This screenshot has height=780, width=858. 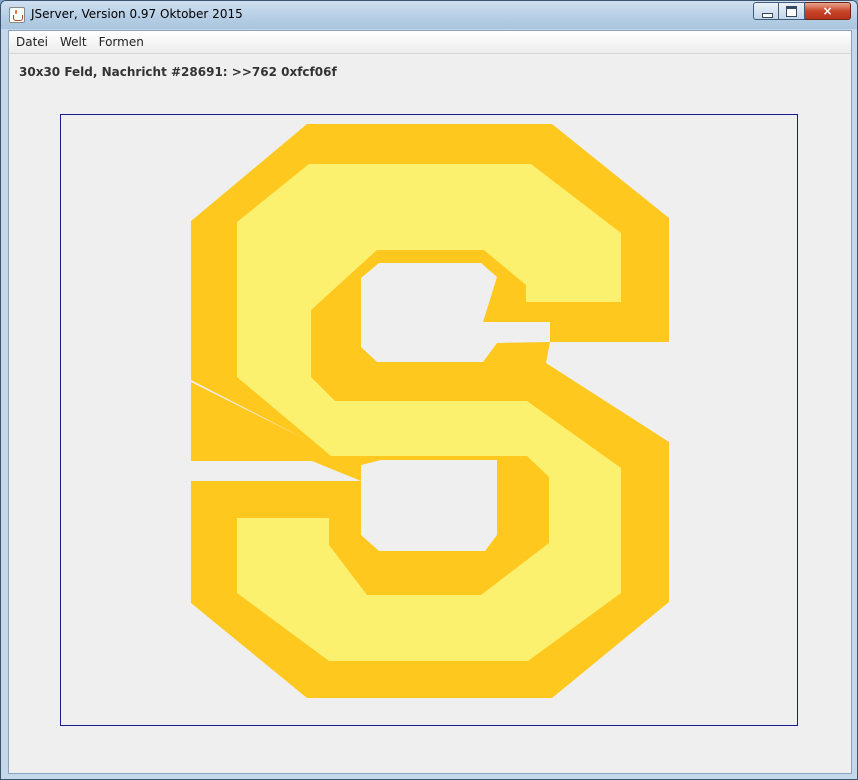 What do you see at coordinates (767, 15) in the screenshot?
I see `minimize-icon` at bounding box center [767, 15].